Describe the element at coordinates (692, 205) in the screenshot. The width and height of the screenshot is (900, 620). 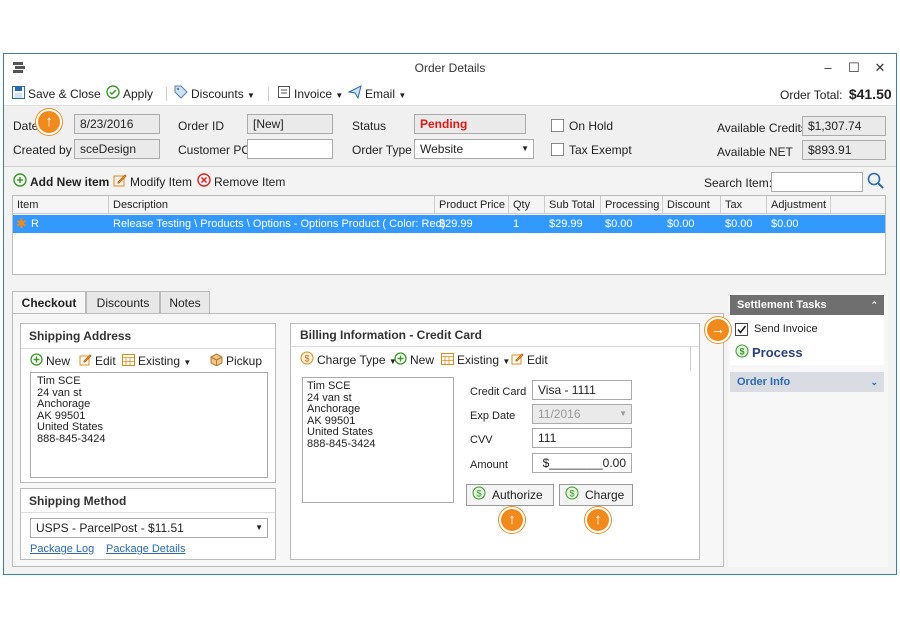
I see `col-discount: Discount` at that location.